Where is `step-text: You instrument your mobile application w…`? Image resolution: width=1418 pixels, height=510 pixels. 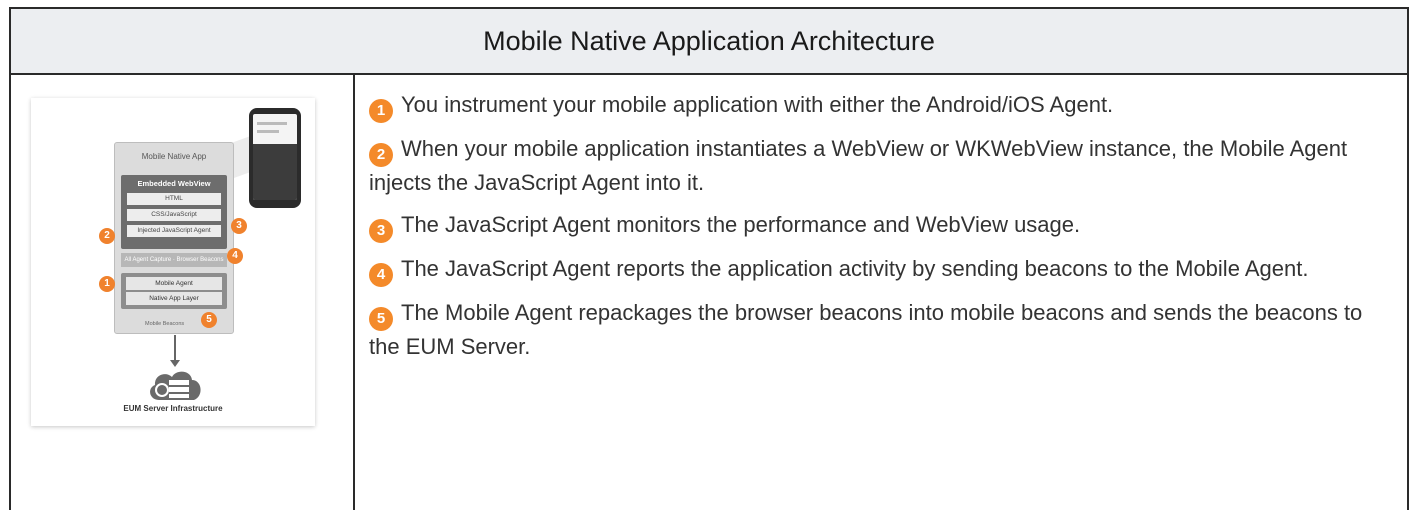
step-text: You instrument your mobile application w… is located at coordinates (757, 104).